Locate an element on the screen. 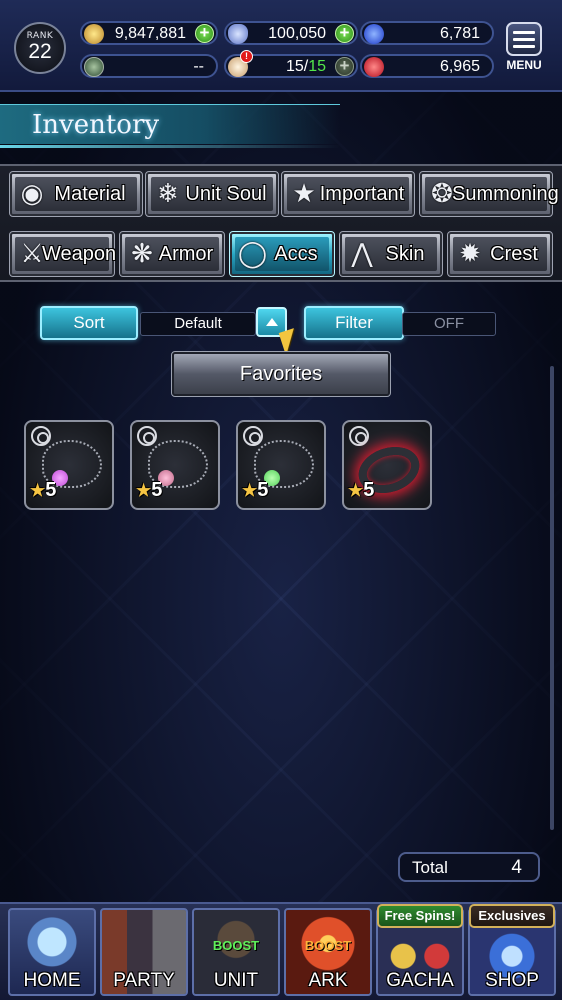  sort-button: Sort is located at coordinates (89, 323).